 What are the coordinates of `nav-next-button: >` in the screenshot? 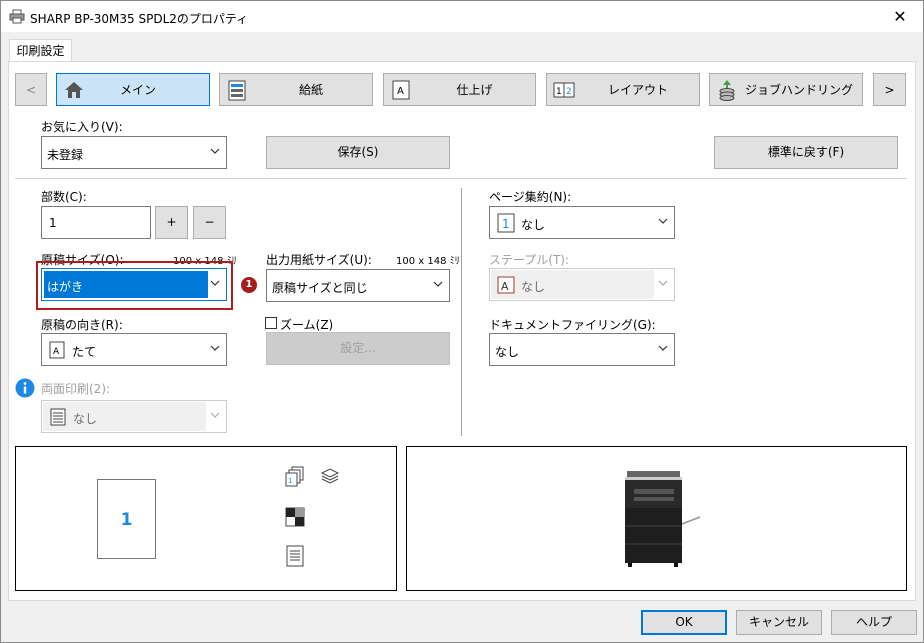 It's located at (889, 89).